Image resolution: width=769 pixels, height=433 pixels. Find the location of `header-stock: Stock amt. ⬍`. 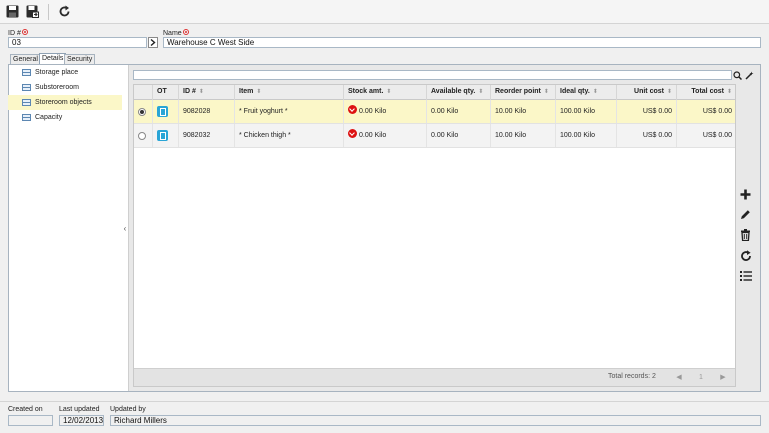

header-stock: Stock amt. ⬍ is located at coordinates (385, 92).